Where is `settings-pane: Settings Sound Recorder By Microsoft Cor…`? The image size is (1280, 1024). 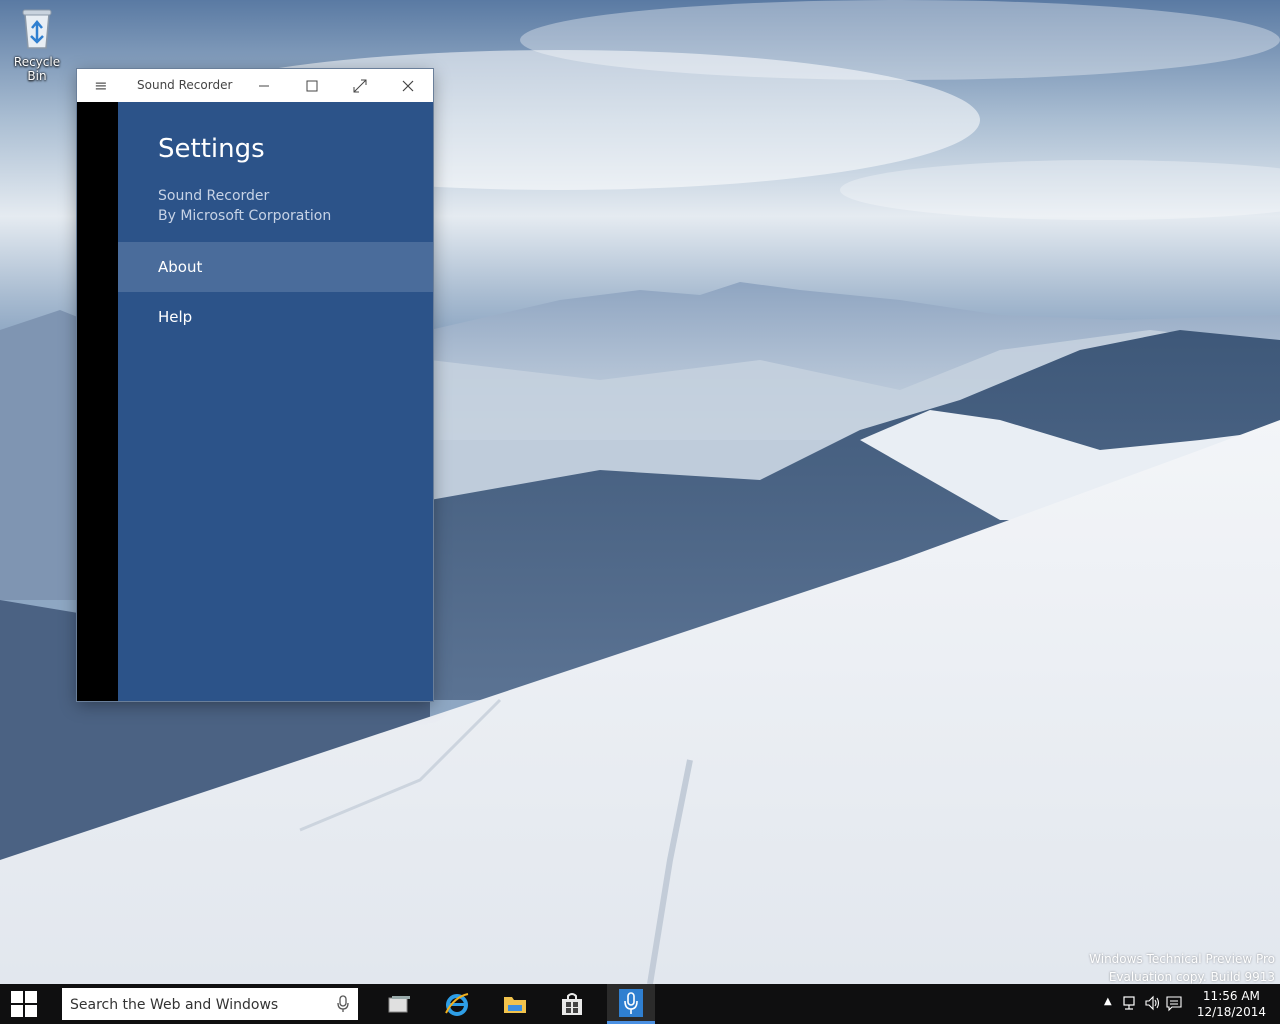 settings-pane: Settings Sound Recorder By Microsoft Cor… is located at coordinates (275, 401).